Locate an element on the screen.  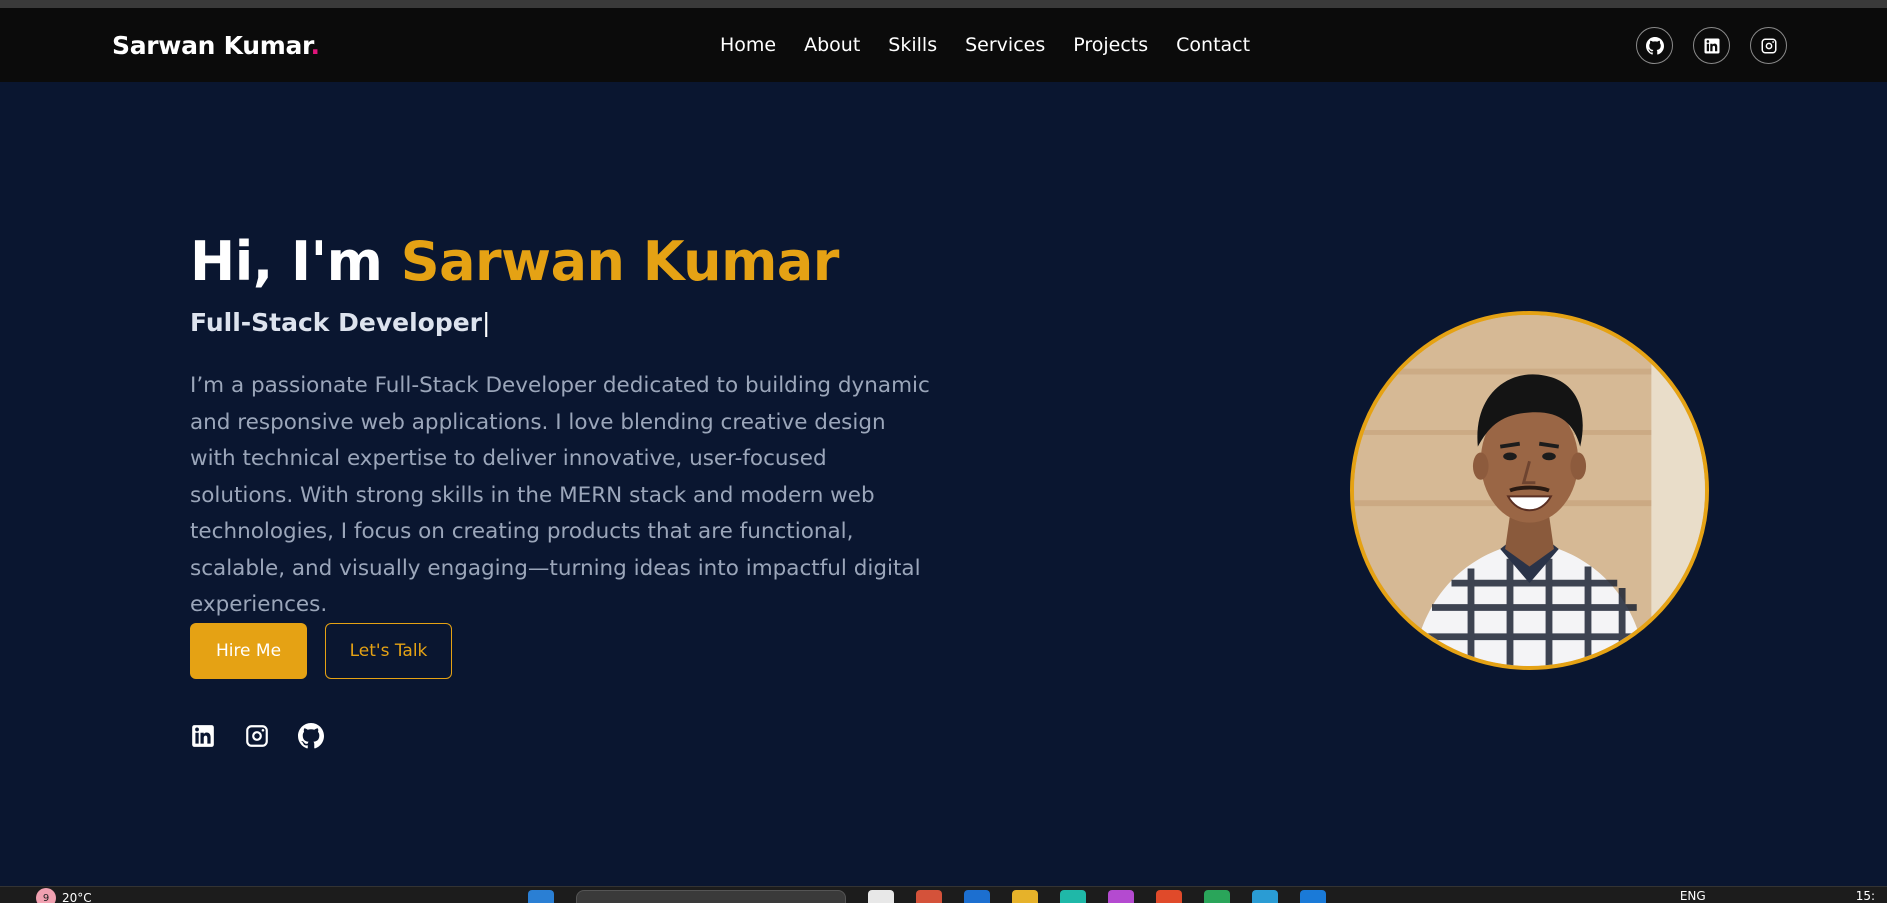
nav-link-projects: Projects is located at coordinates (1110, 45).